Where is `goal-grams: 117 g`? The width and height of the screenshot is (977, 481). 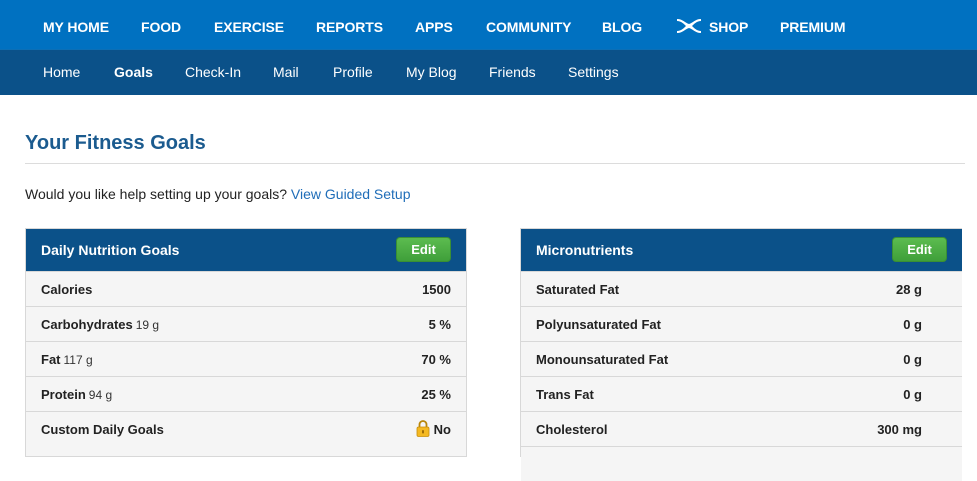
goal-grams: 117 g is located at coordinates (78, 360).